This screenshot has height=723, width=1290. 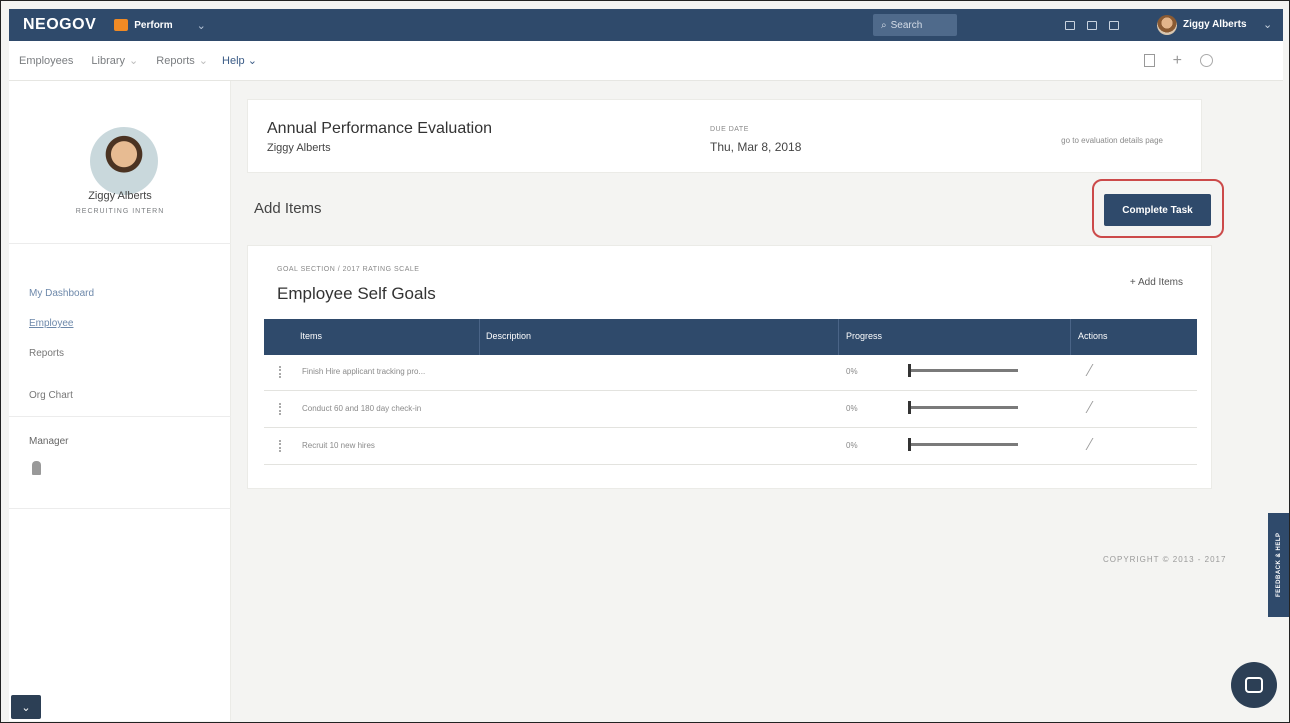 I want to click on sidebar-item-employee: Employee, so click(x=51, y=323).